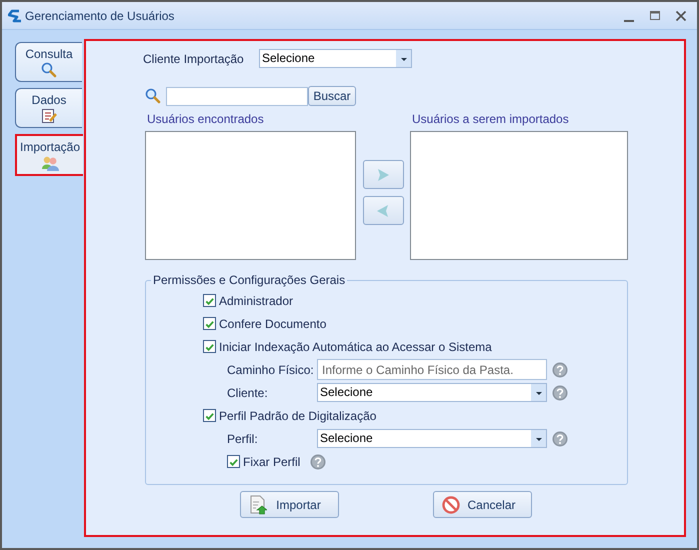 Image resolution: width=699 pixels, height=550 pixels. Describe the element at coordinates (297, 415) in the screenshot. I see `checkbox-label: Perfil Padrão de Digitalização` at that location.